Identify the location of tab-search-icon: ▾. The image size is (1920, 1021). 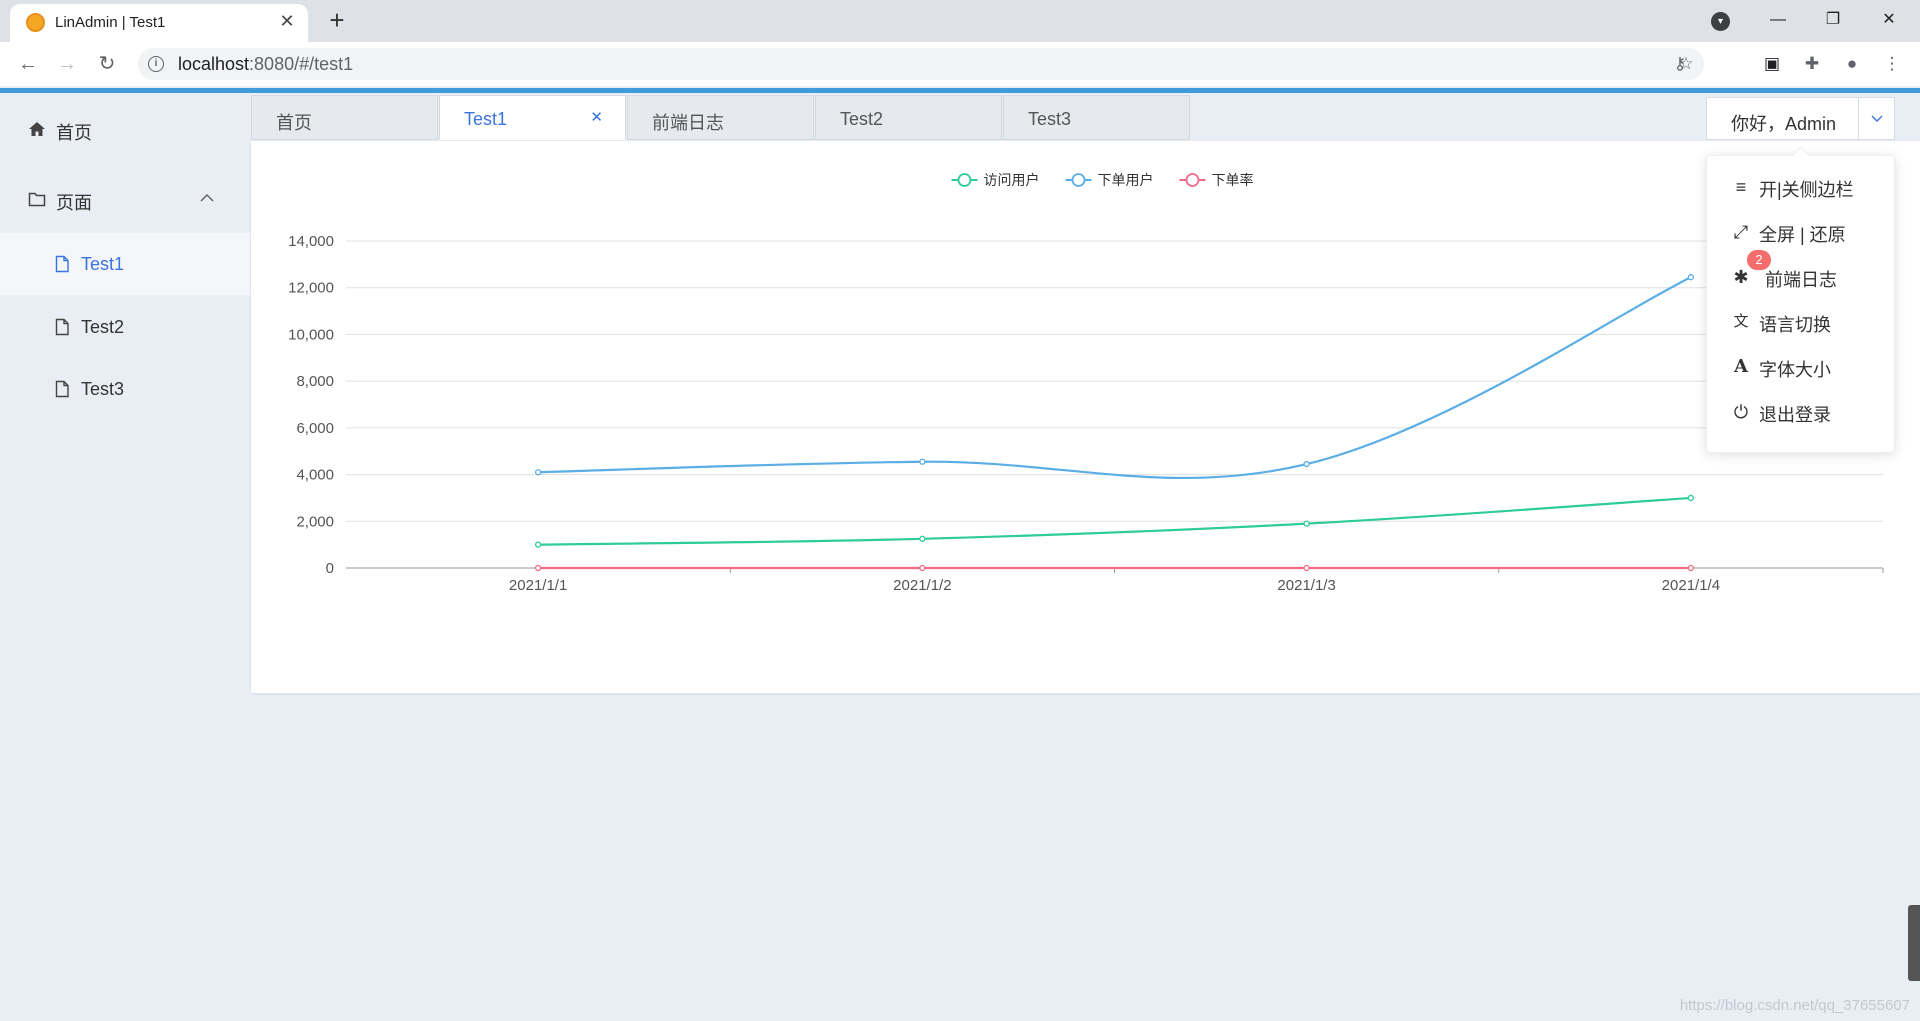
(1720, 21).